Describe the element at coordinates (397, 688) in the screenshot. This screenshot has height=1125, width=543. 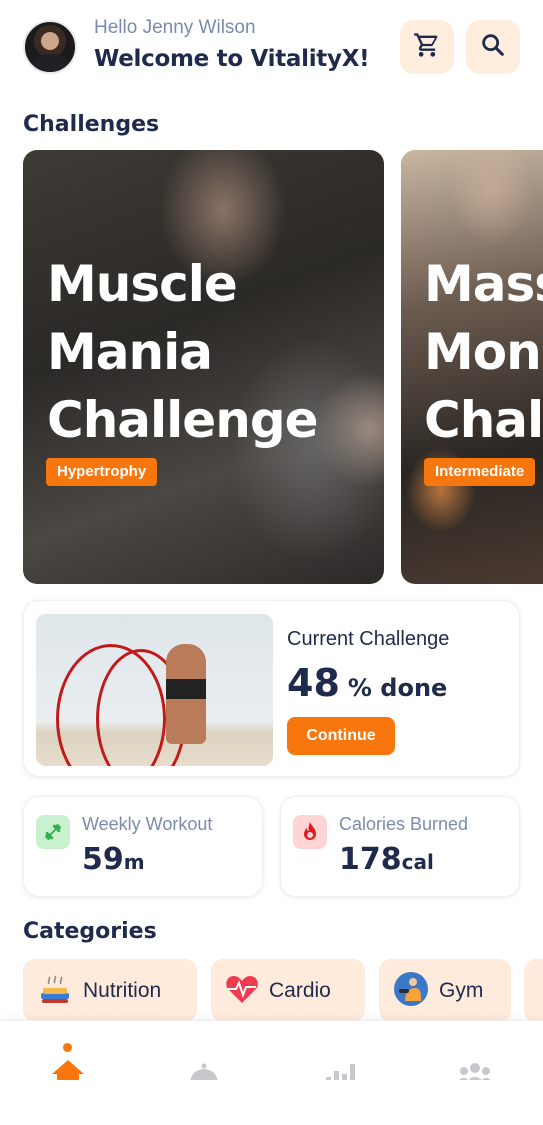
I see `progress-unit: % done` at that location.